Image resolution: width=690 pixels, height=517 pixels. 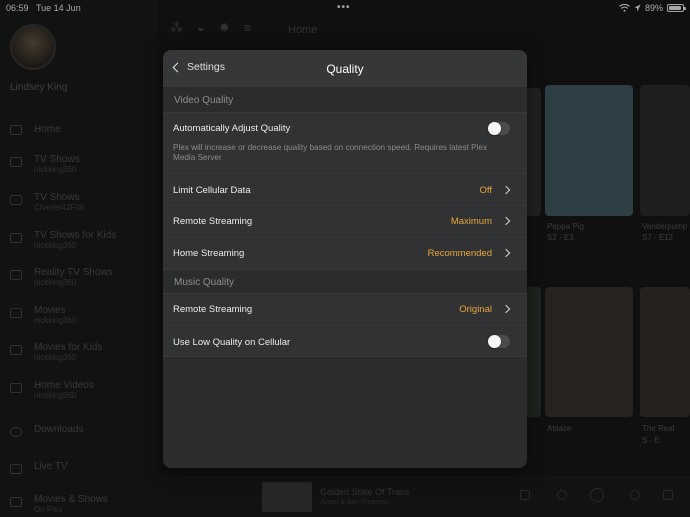 What do you see at coordinates (345, 221) in the screenshot?
I see `setting-row-video-remote-streaming: Remote Streaming Maximum` at bounding box center [345, 221].